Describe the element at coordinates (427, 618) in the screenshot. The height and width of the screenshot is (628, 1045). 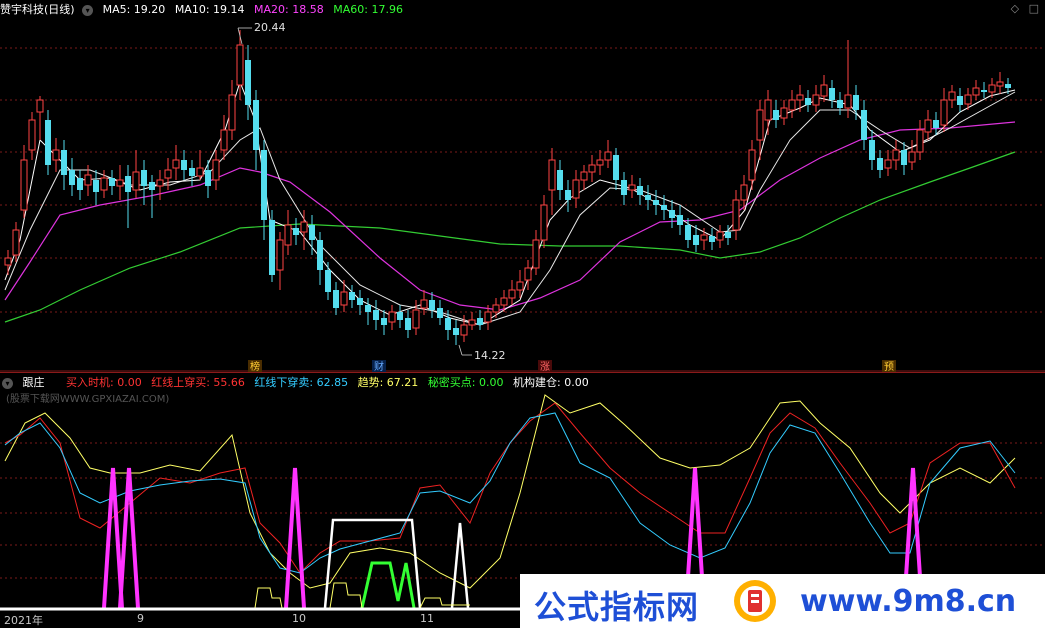
I see `x-axis-label: 11` at that location.